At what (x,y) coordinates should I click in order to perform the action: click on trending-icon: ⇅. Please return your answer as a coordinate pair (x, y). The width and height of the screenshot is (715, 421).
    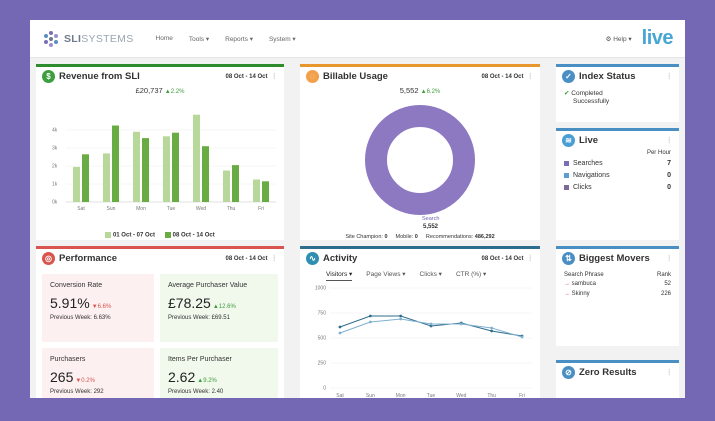
    Looking at the image, I should click on (568, 258).